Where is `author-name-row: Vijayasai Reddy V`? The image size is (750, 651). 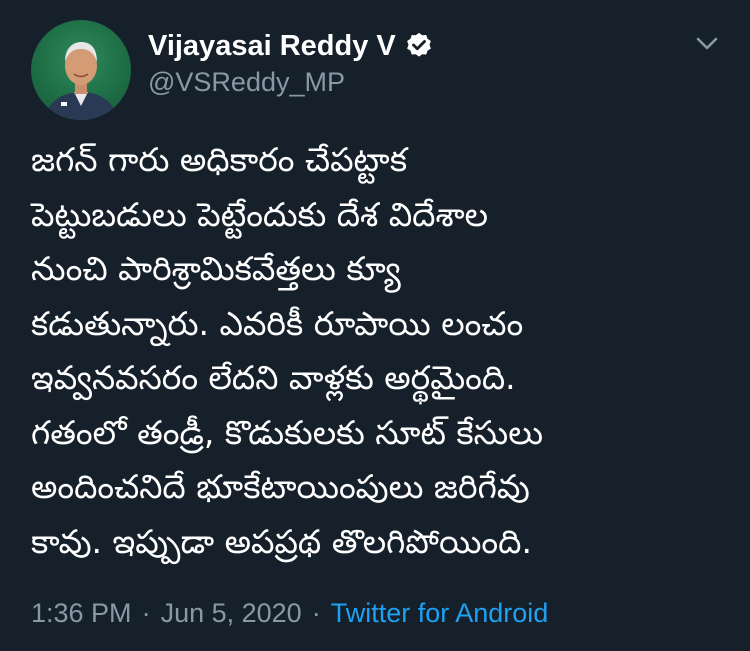 author-name-row: Vijayasai Reddy V is located at coordinates (291, 46).